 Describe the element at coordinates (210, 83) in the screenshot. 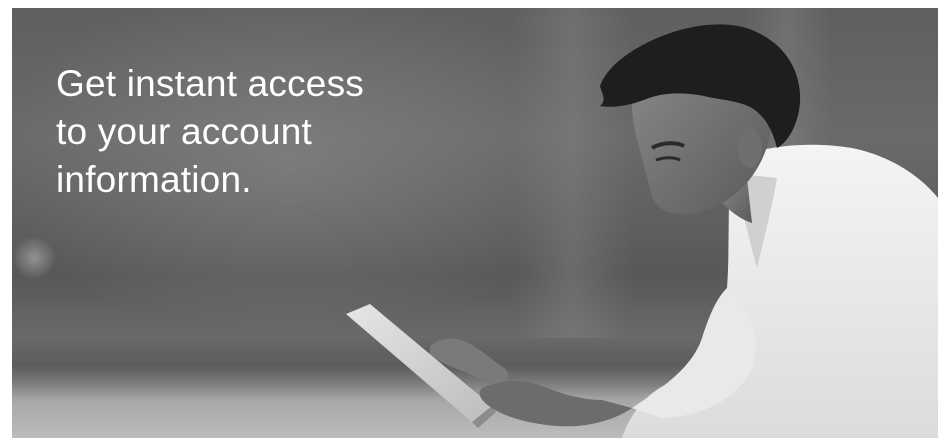

I see `hero-headline-line: Get instant access` at that location.